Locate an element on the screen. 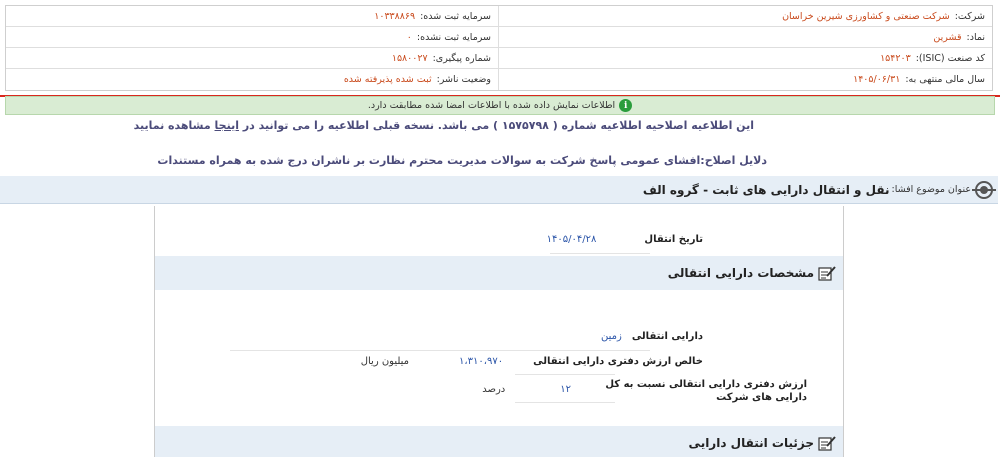 Image resolution: width=1000 pixels, height=457 pixels. unregistered-capital-cell: سرمایه ثبت نشده: ۰ is located at coordinates (252, 37).